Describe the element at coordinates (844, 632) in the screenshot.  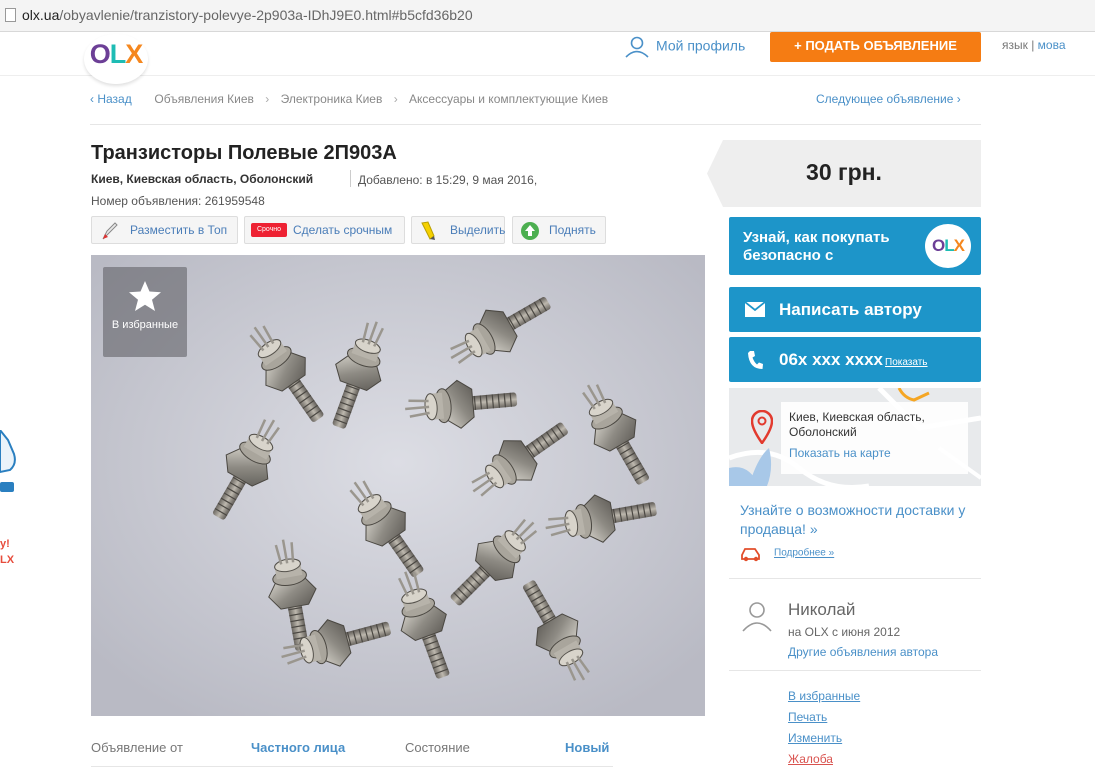
I see `seller-since: на OLX с июня 2012` at that location.